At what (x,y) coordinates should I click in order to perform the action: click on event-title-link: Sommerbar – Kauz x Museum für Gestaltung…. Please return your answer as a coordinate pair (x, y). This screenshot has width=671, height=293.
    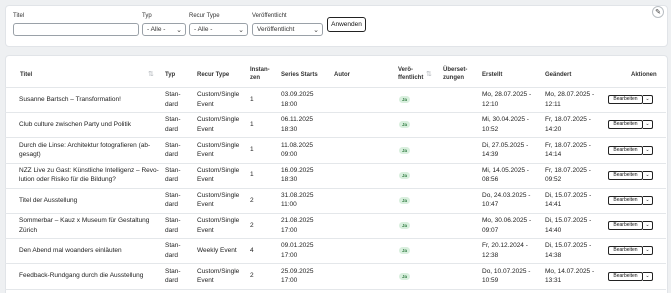
    Looking at the image, I should click on (91, 225).